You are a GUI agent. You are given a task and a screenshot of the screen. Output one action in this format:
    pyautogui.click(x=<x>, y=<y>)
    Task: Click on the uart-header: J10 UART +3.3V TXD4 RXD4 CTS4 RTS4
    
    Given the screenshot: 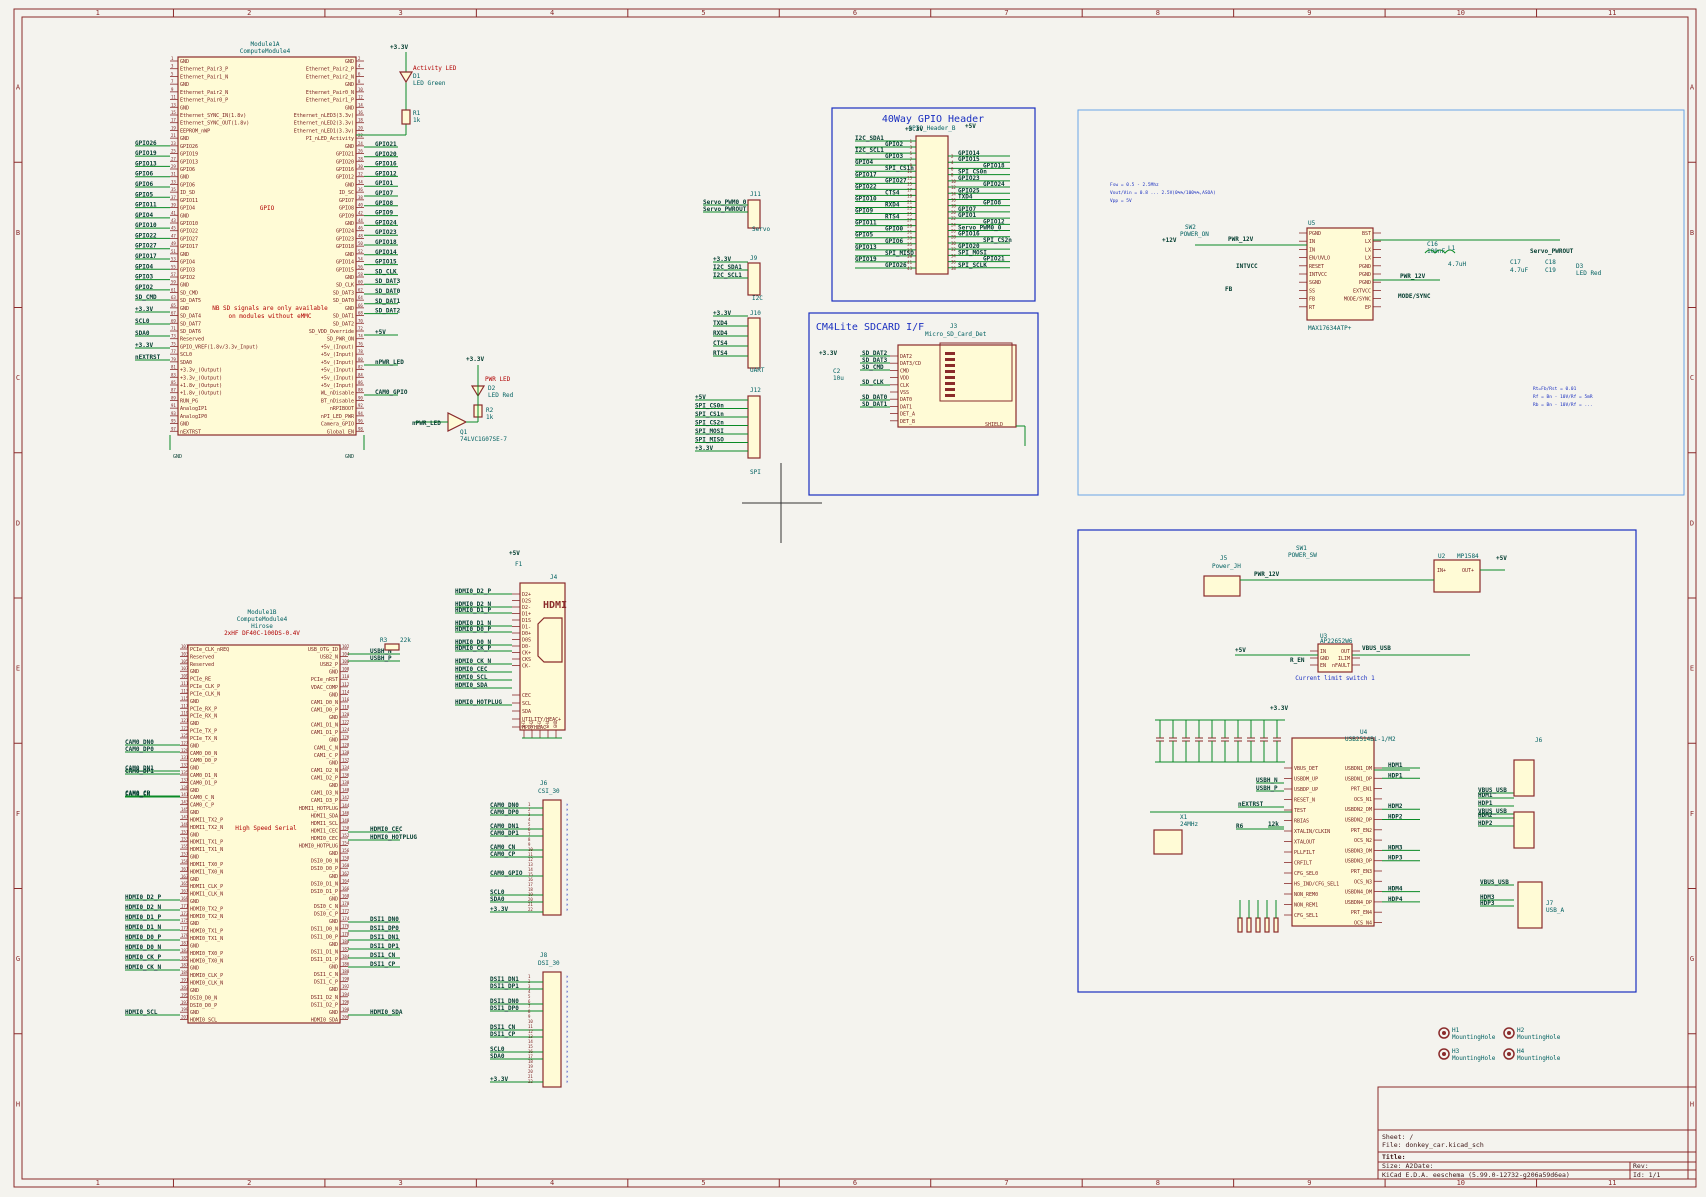 What is the action you would take?
    pyautogui.click(x=739, y=342)
    